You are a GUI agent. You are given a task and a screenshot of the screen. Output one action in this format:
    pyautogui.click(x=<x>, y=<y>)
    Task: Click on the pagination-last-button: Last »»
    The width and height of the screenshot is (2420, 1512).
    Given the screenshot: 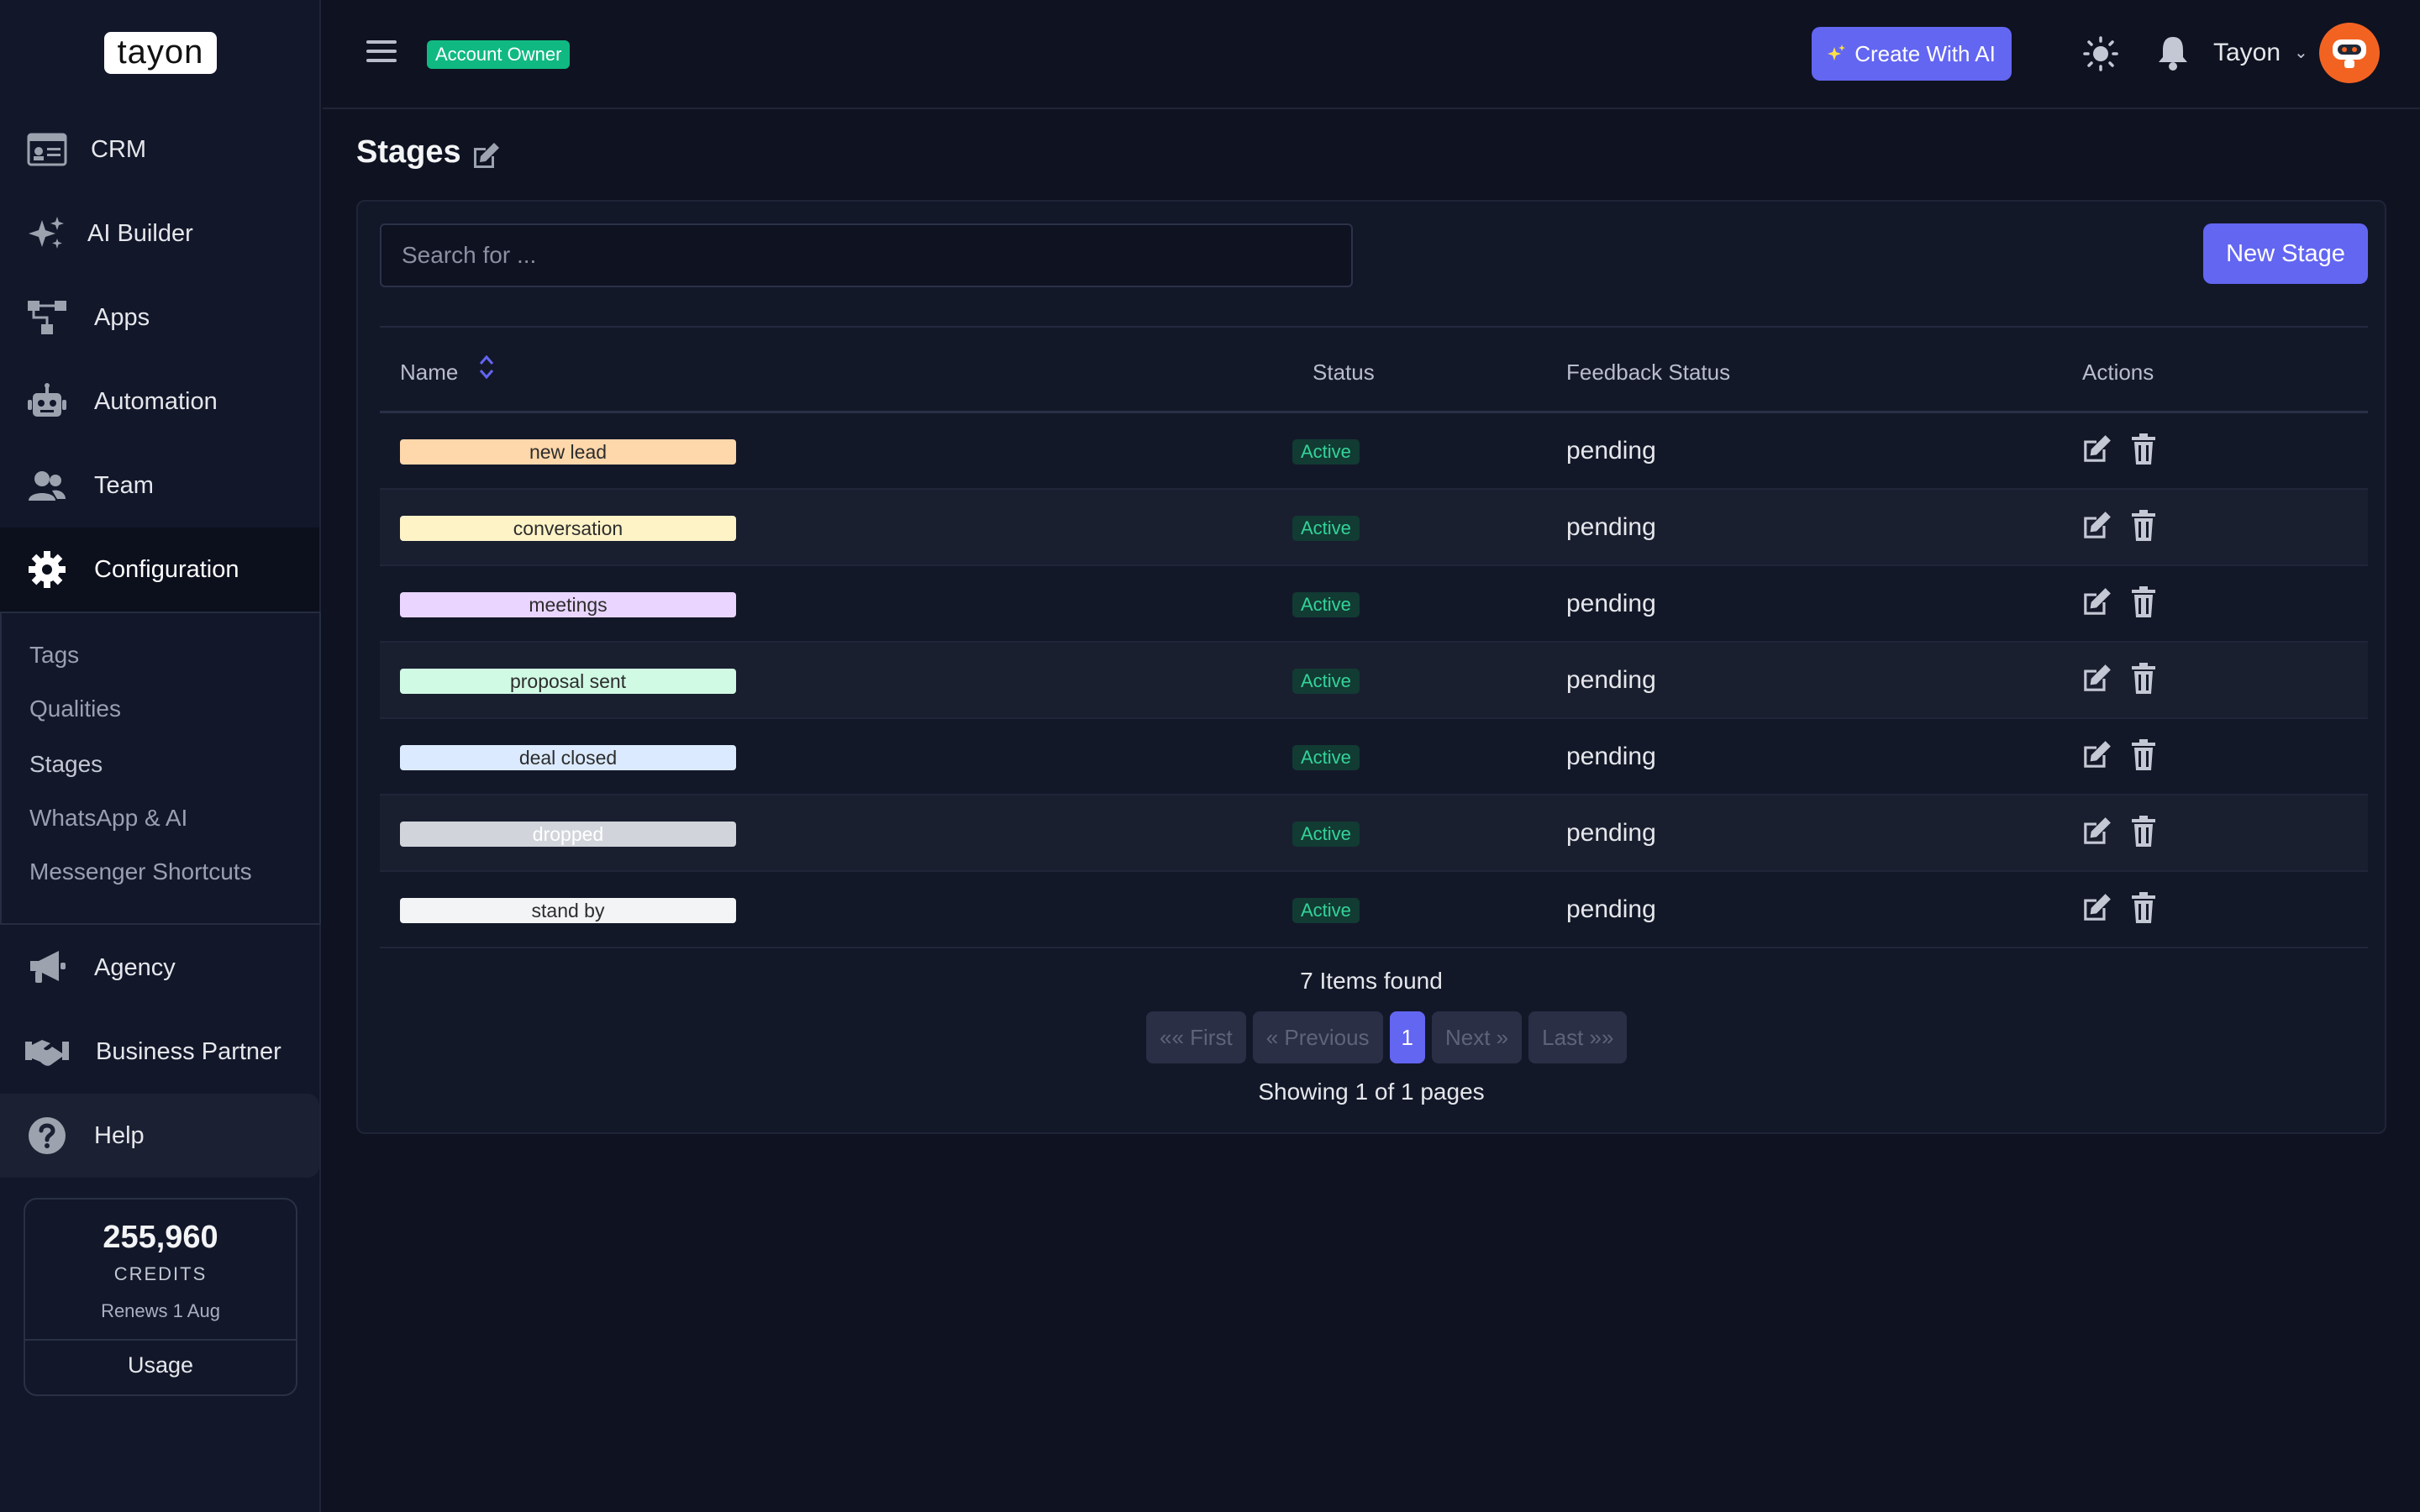 What is the action you would take?
    pyautogui.click(x=1578, y=1037)
    